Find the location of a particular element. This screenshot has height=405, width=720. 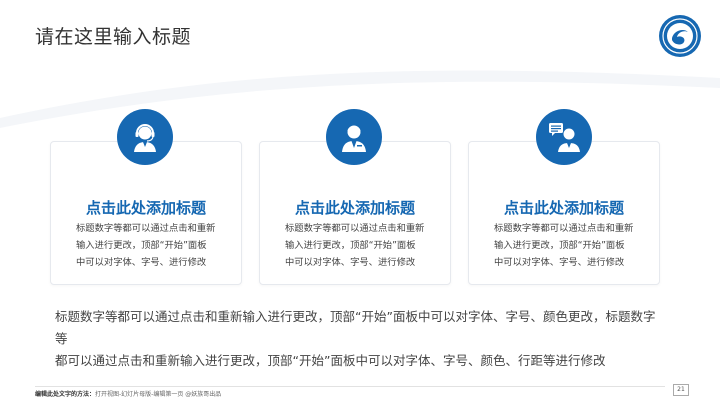

footer-note: 编辑此处文字的方法：打开视图-幻灯片母版-编辑第一页 @妖族哥出品 is located at coordinates (128, 393).